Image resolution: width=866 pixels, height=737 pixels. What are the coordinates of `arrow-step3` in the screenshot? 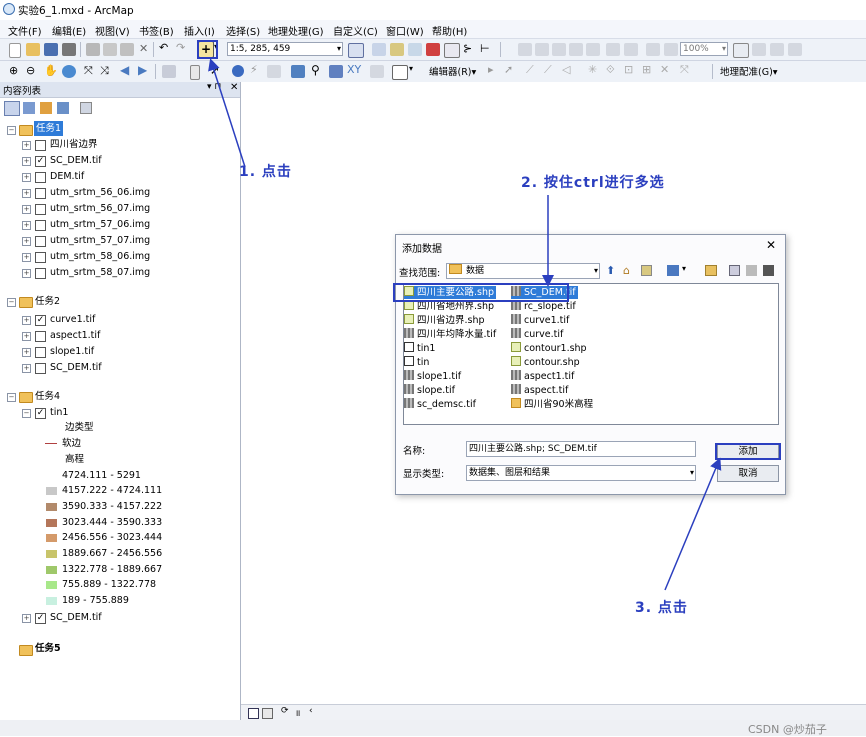 It's located at (693, 524).